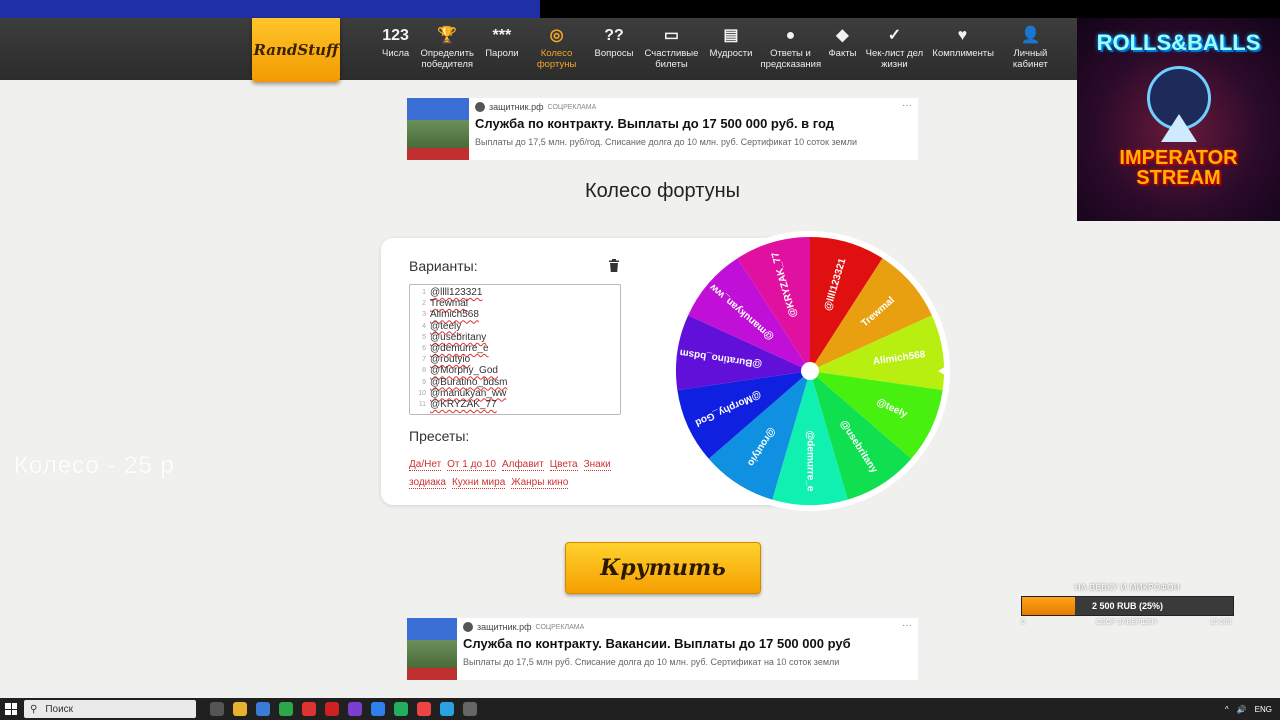  Describe the element at coordinates (730, 46) in the screenshot. I see `nav-item: ▤ Мудрости` at that location.